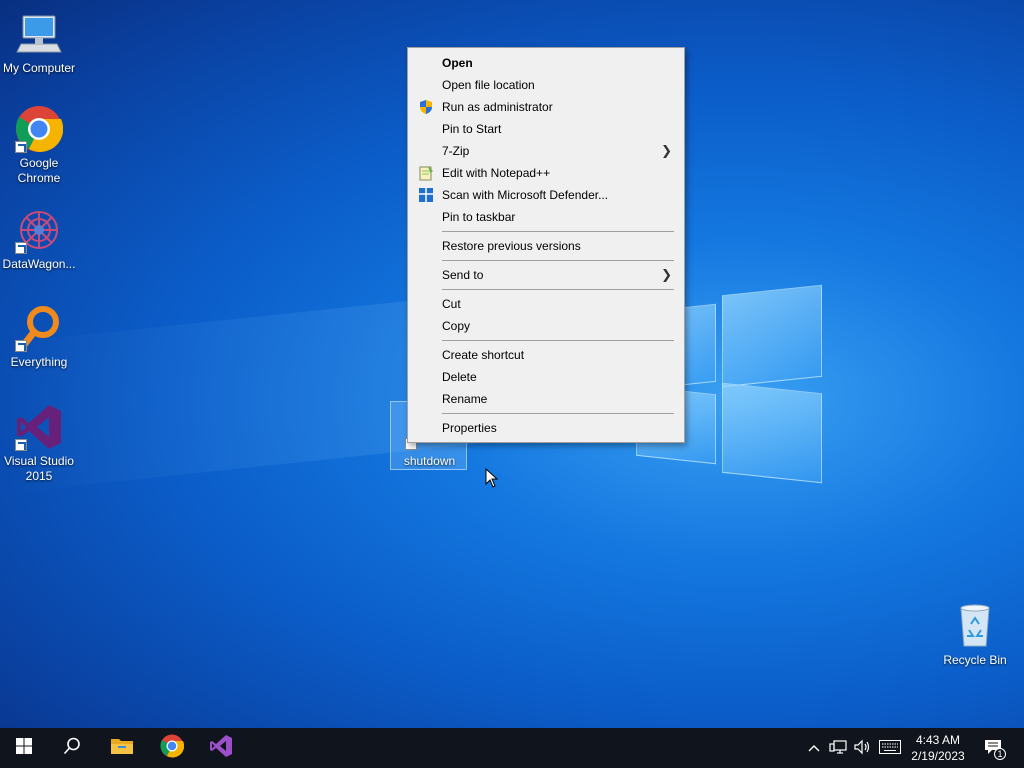  What do you see at coordinates (975, 660) in the screenshot?
I see `desktop-icon-label: Recycle Bin` at bounding box center [975, 660].